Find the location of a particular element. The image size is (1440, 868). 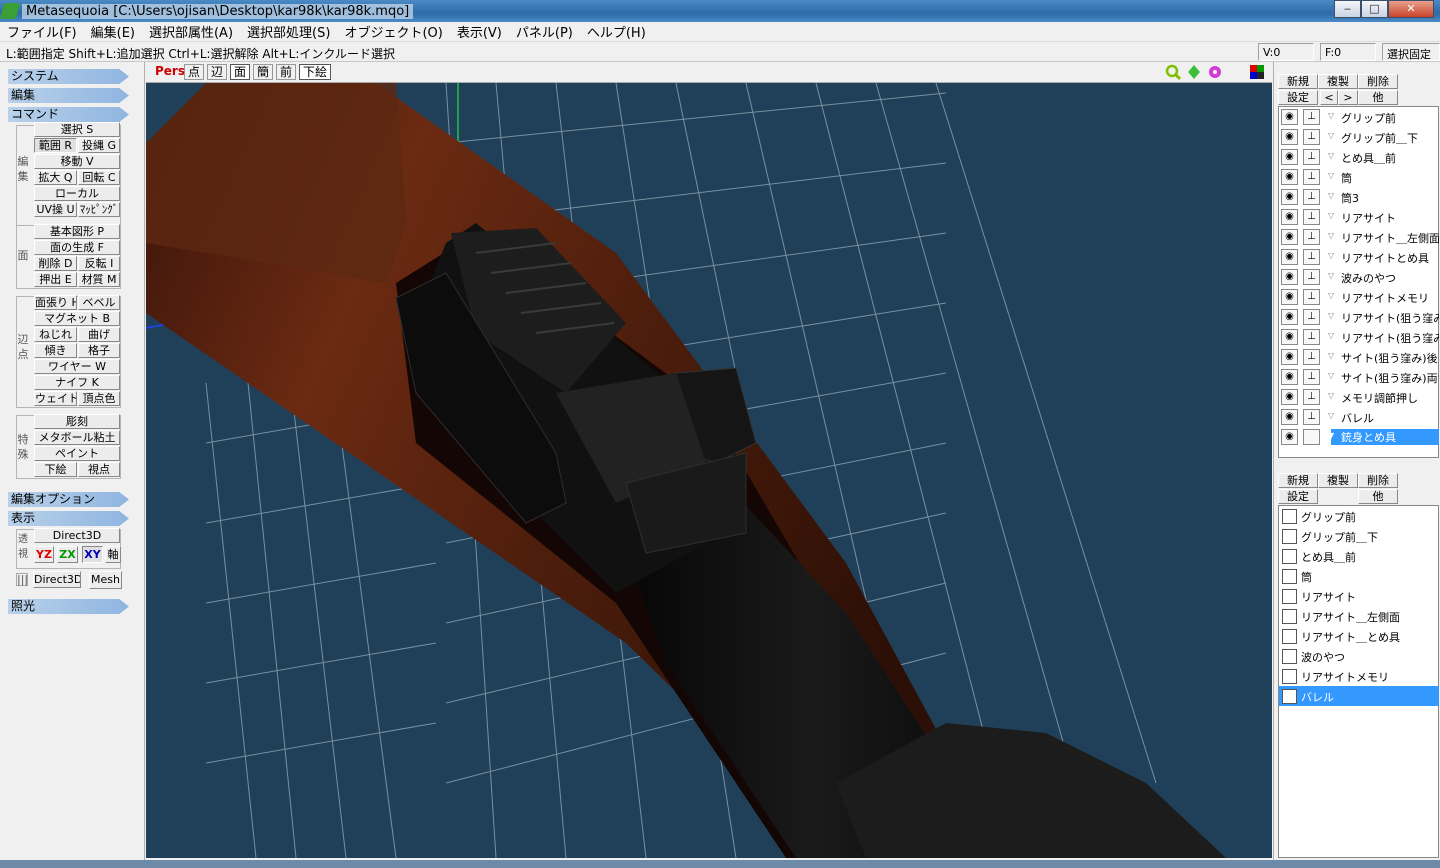

material-other-button: 他 is located at coordinates (1378, 496).